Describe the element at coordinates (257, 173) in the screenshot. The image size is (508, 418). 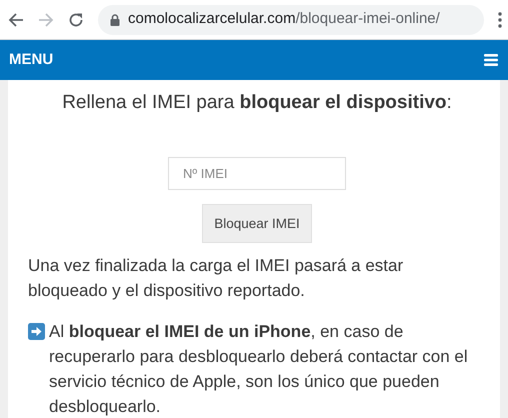
I see `imei-field: Nº IMEI` at that location.